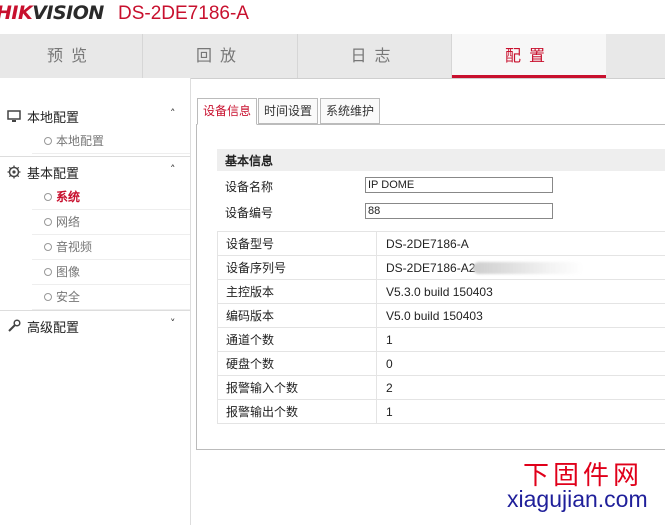 Image resolution: width=665 pixels, height=525 pixels. Describe the element at coordinates (520, 315) in the screenshot. I see `info-value: V5.0 build 150403` at that location.